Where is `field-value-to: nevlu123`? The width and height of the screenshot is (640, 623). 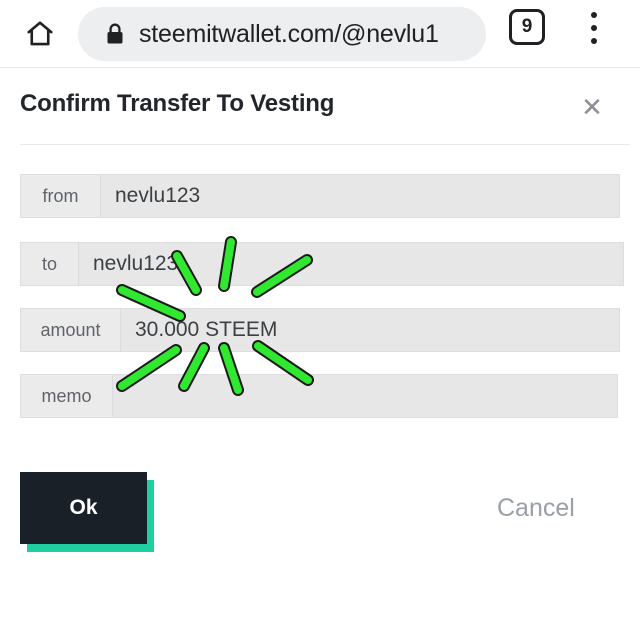 field-value-to: nevlu123 is located at coordinates (136, 263).